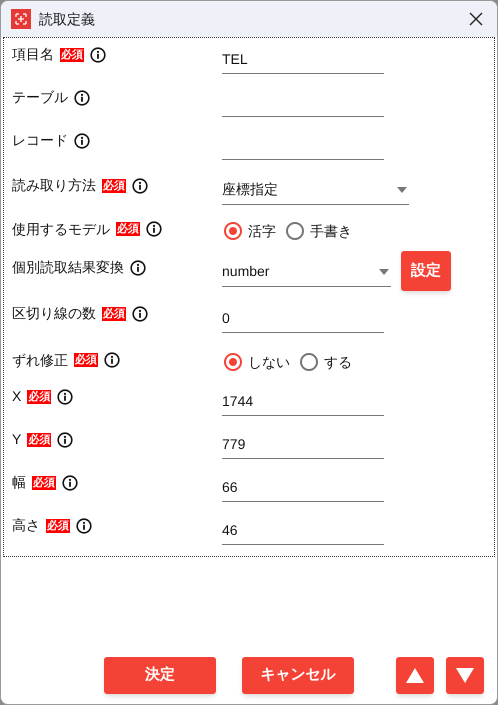  What do you see at coordinates (306, 272) in the screenshot?
I see `select-field: number` at bounding box center [306, 272].